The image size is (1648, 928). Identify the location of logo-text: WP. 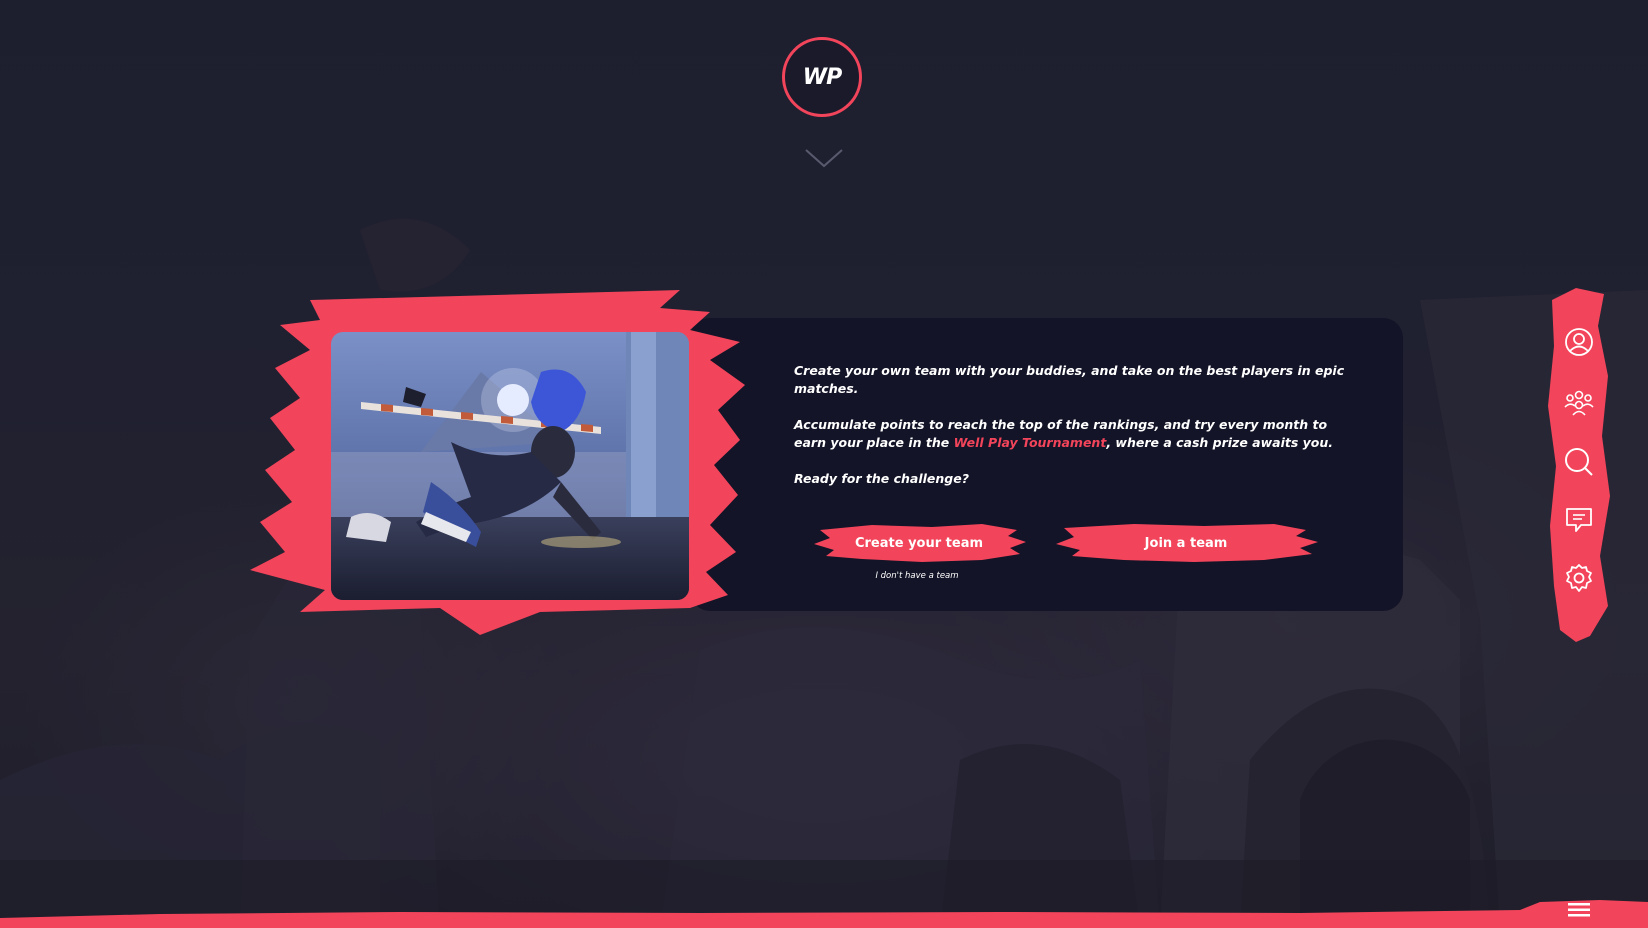
(822, 77).